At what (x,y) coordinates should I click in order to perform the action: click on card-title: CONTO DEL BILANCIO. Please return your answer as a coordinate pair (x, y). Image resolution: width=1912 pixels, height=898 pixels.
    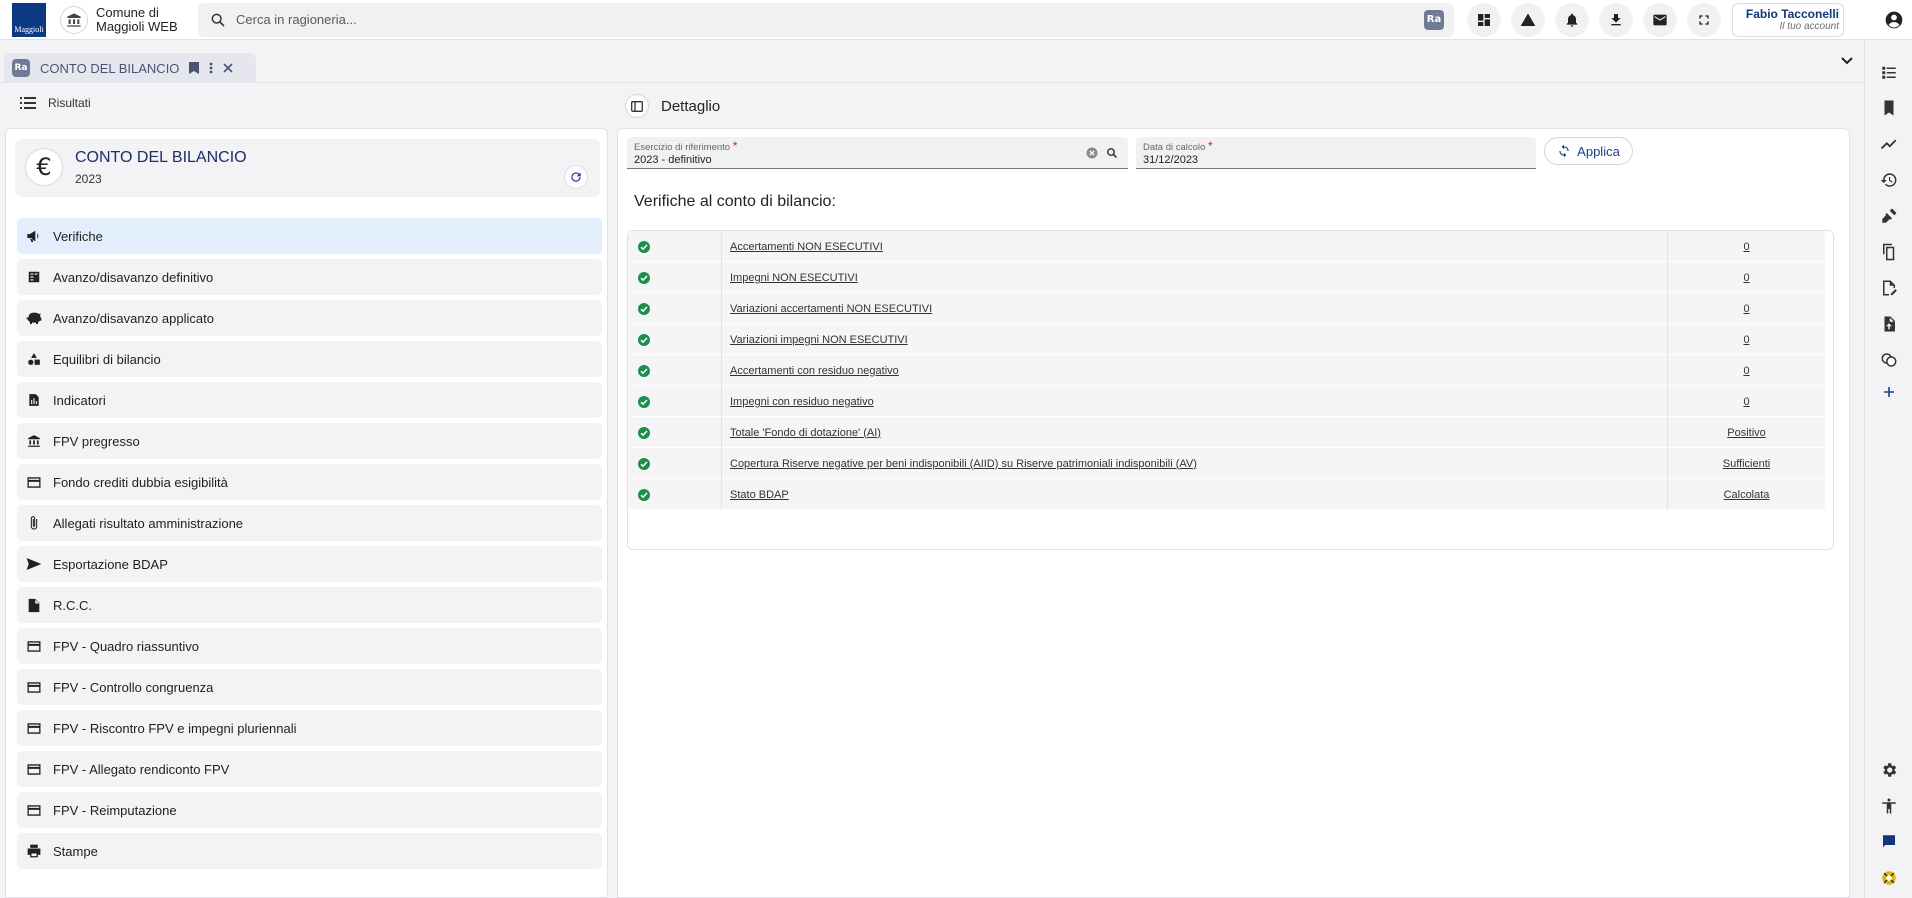
    Looking at the image, I should click on (161, 157).